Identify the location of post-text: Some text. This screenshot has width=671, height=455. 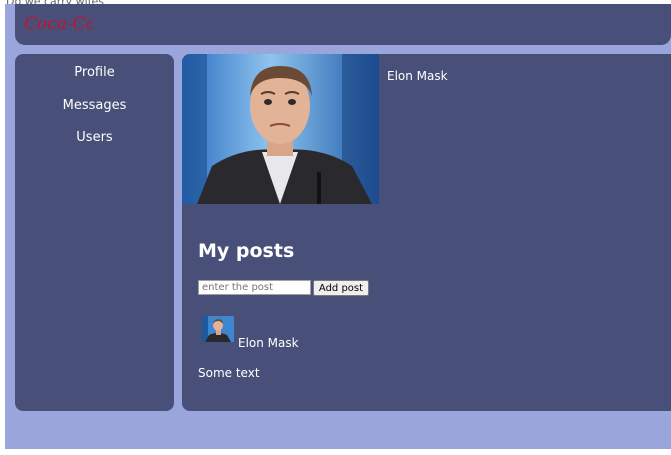
(229, 373).